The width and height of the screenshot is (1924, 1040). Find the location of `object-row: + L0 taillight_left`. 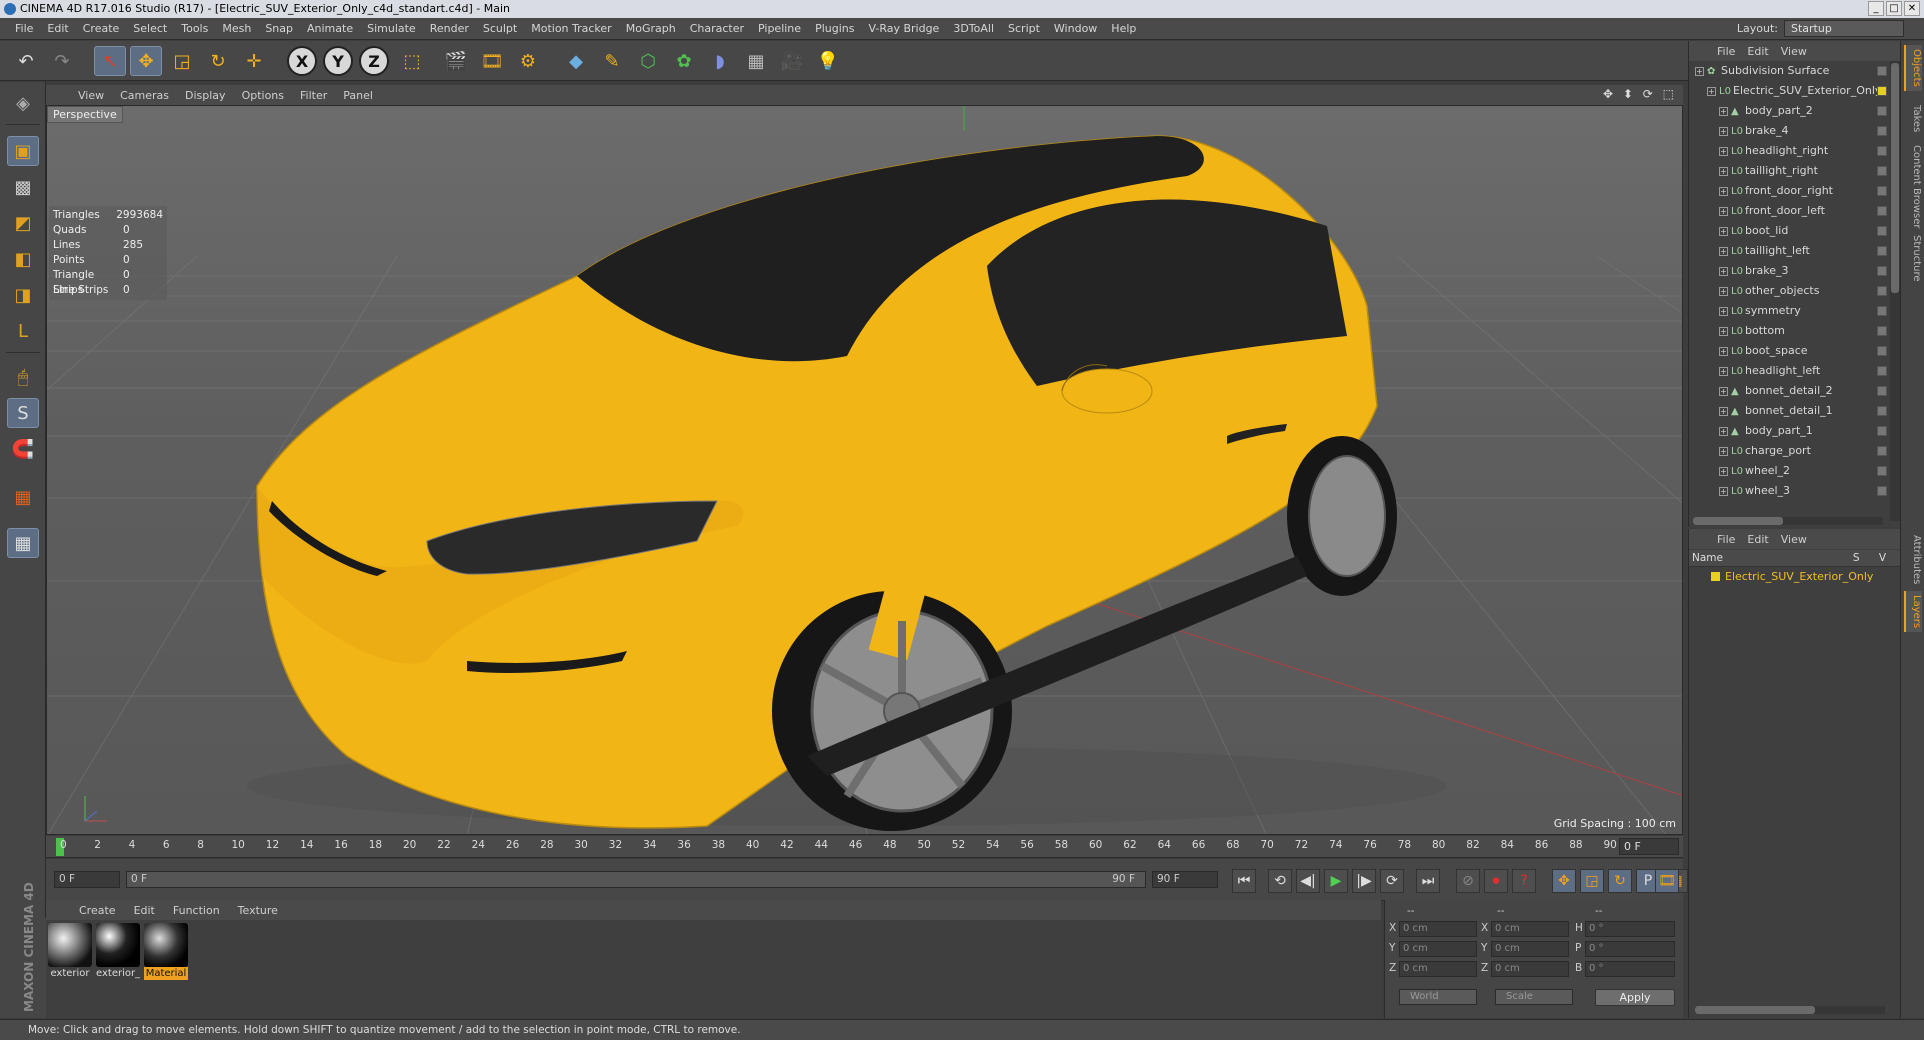

object-row: + L0 taillight_left is located at coordinates (1789, 251).